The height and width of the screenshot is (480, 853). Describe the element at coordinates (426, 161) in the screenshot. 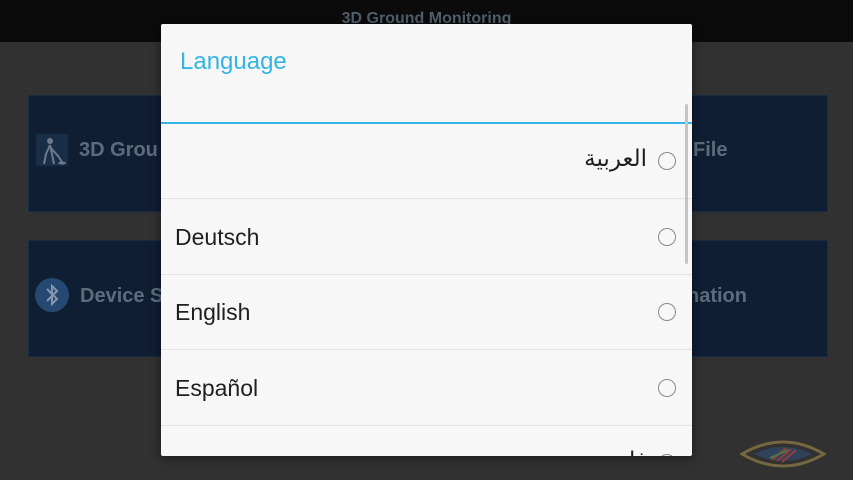

I see `language-option-arabic: العربية` at that location.